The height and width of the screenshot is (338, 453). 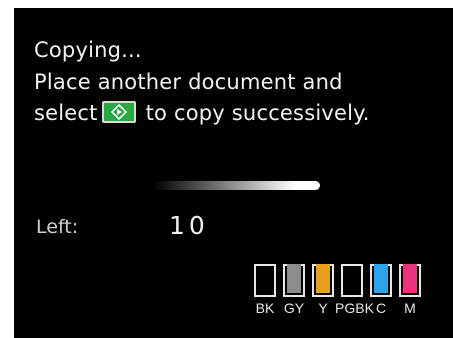 What do you see at coordinates (236, 185) in the screenshot?
I see `copy-progress-bar` at bounding box center [236, 185].